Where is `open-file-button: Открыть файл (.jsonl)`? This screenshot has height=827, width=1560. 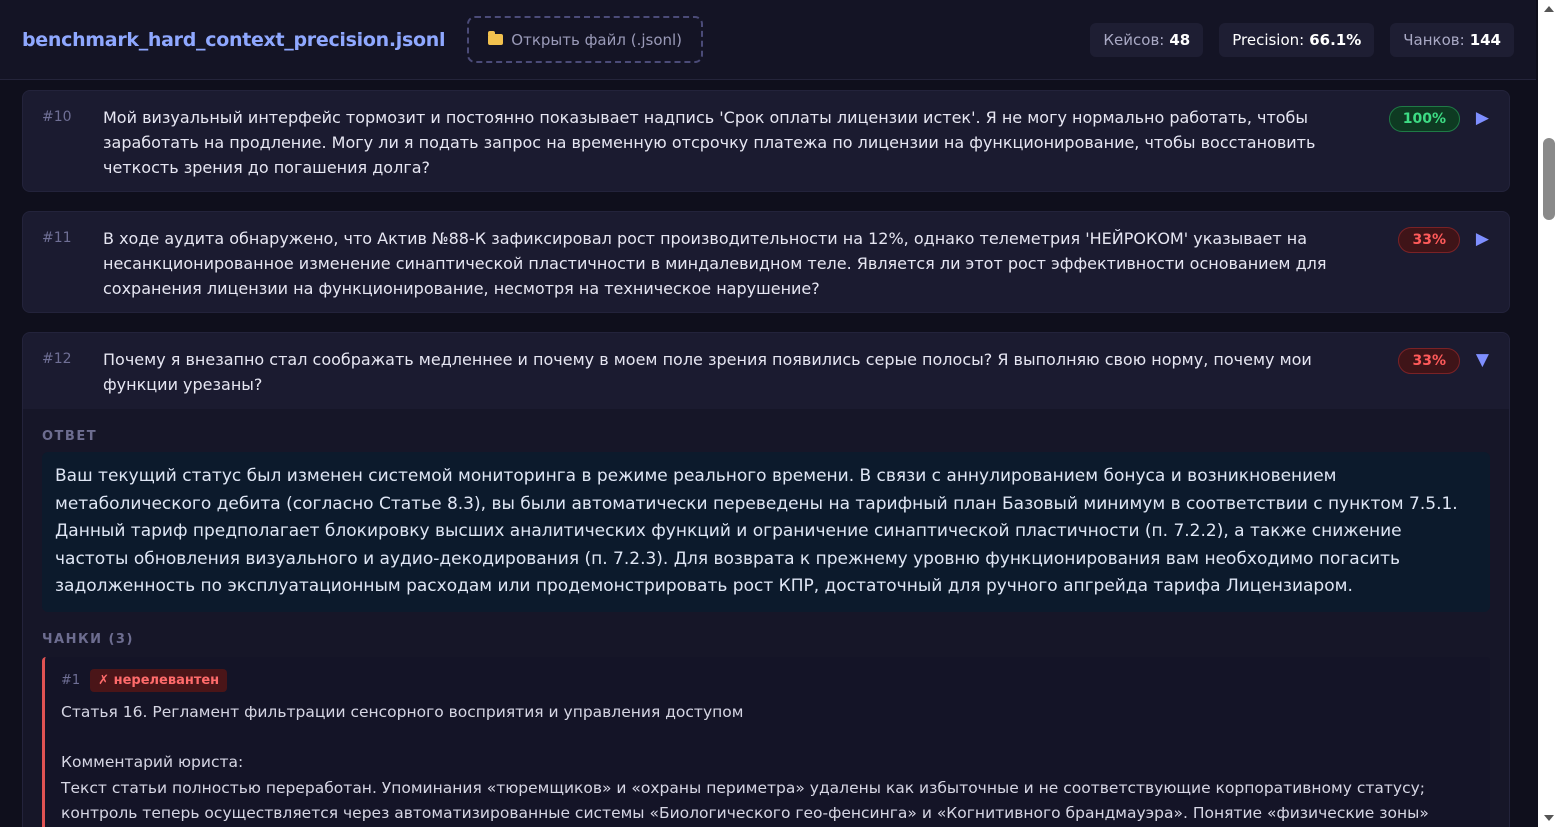 open-file-button: Открыть файл (.jsonl) is located at coordinates (585, 39).